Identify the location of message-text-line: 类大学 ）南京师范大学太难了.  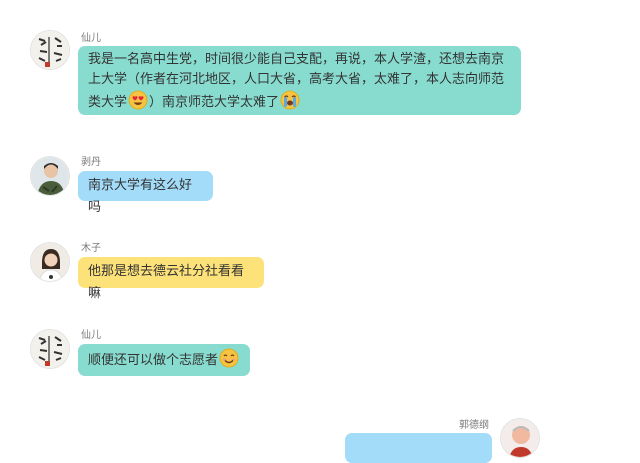
(299, 101).